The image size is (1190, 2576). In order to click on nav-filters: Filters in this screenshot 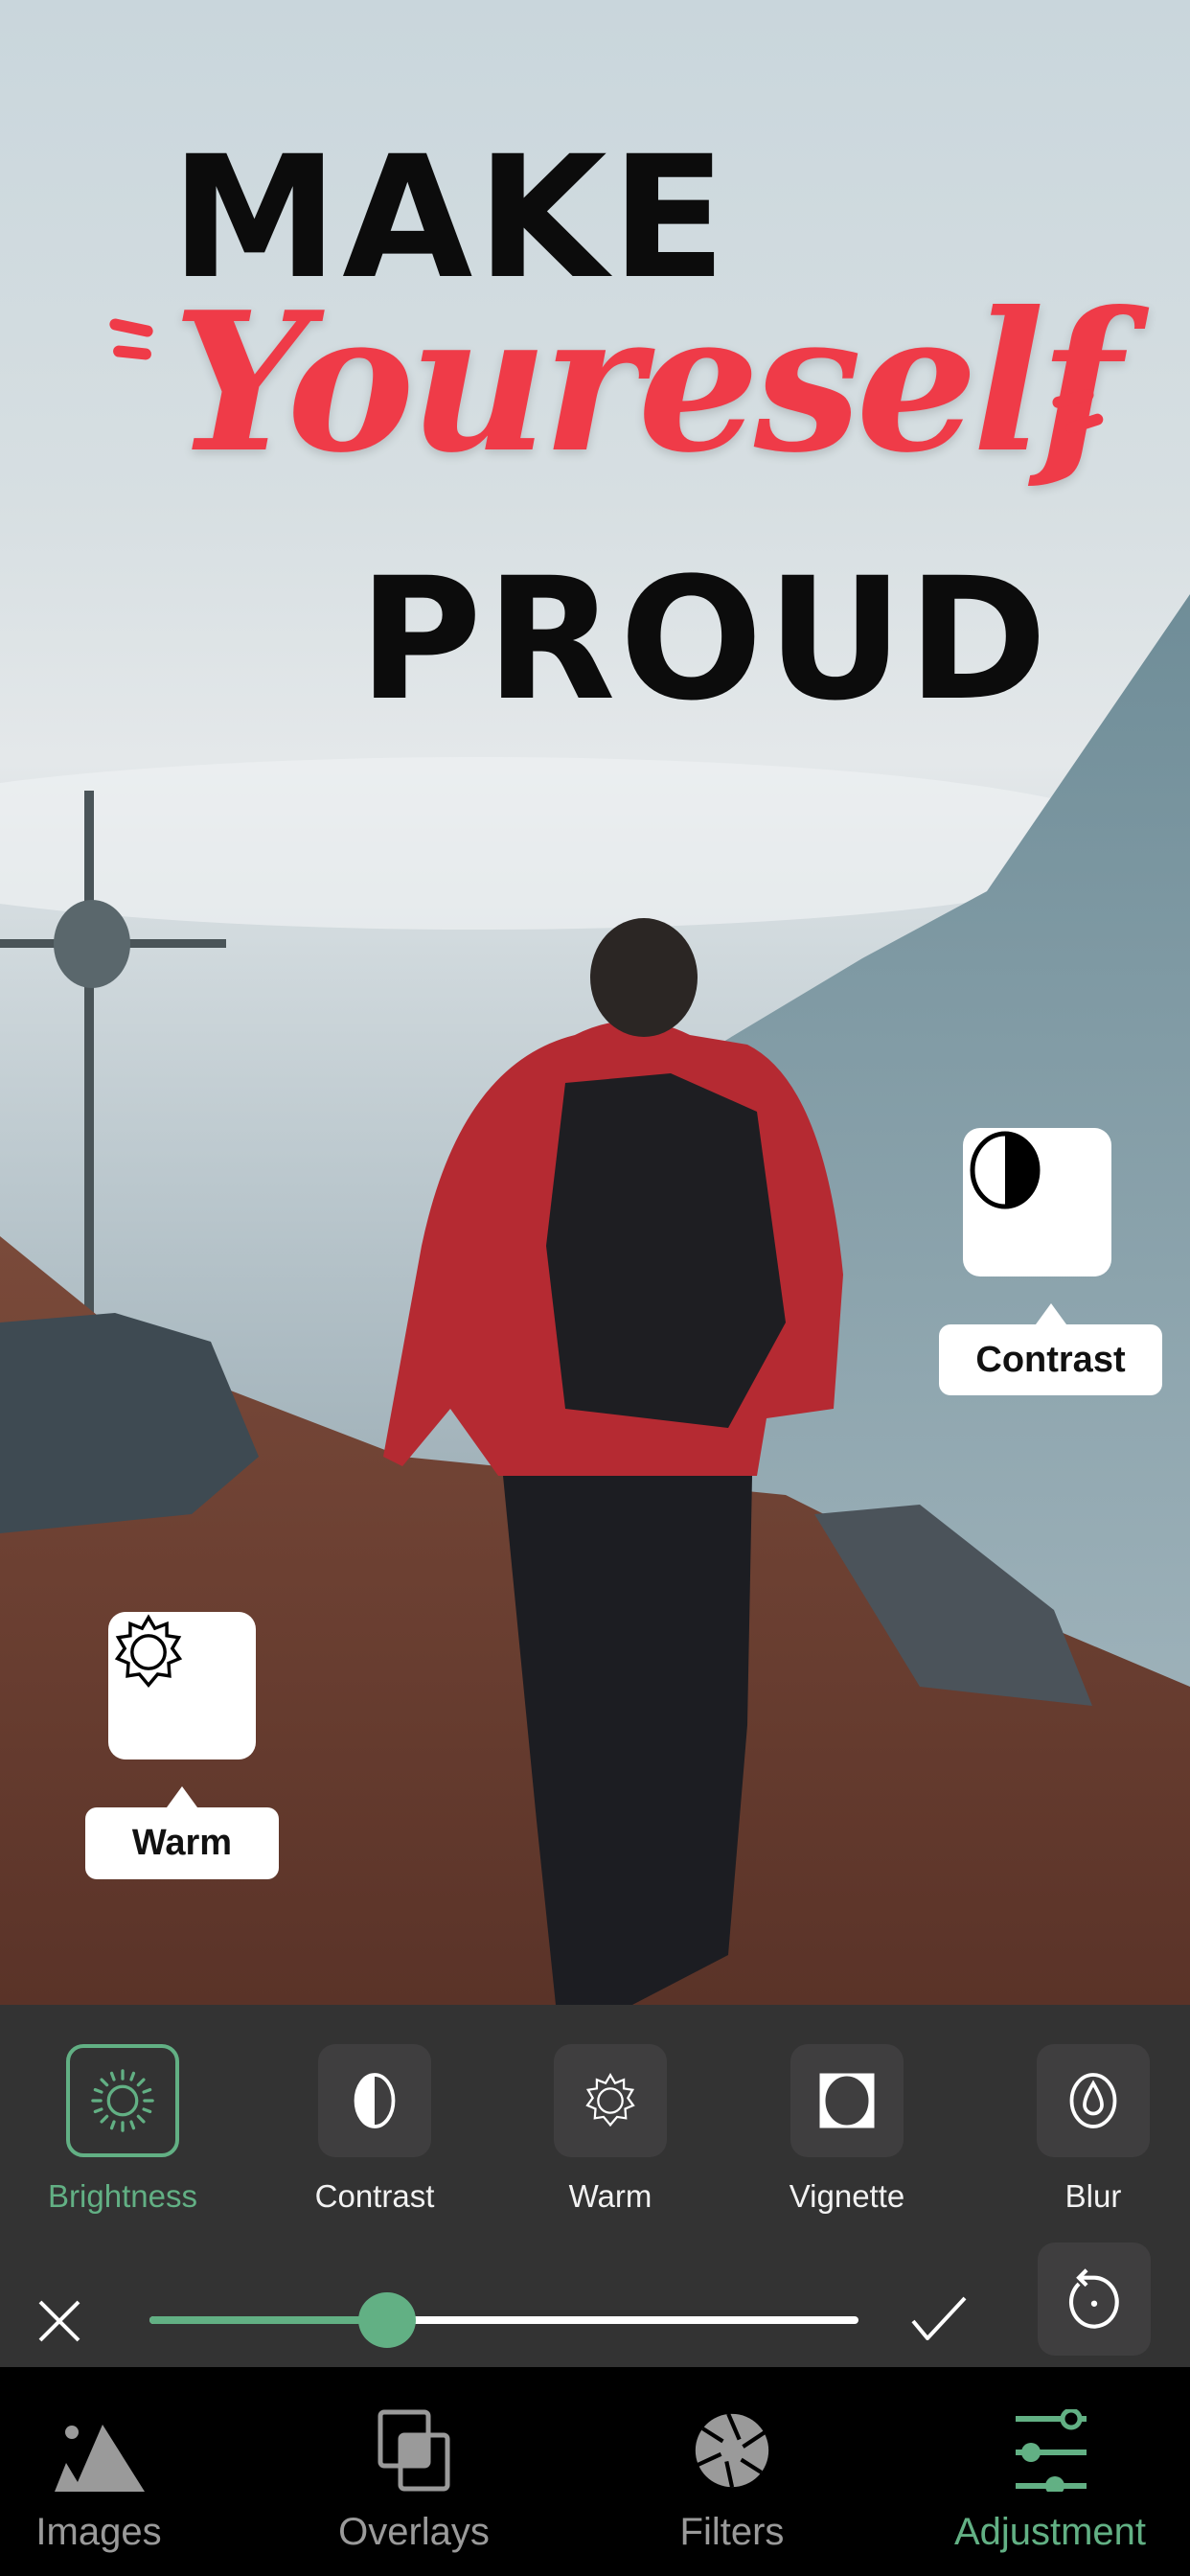, I will do `click(732, 2479)`.